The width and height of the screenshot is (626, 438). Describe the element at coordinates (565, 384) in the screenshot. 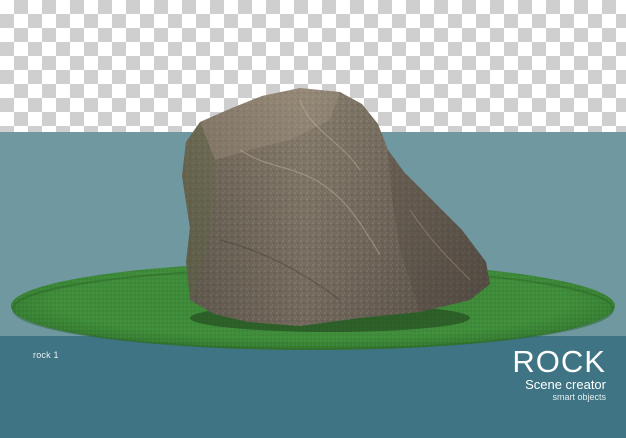

I see `scene-subtitle: Scene creator` at that location.